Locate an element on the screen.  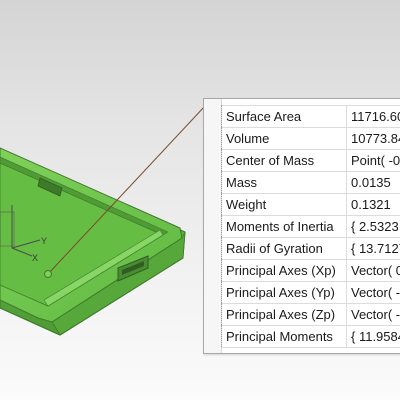
property-value: 0.0135 is located at coordinates (373, 182).